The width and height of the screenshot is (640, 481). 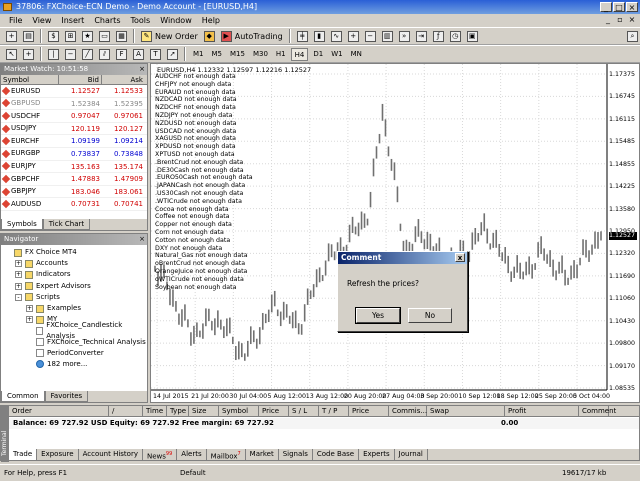 What do you see at coordinates (239, 411) in the screenshot?
I see `terminal-column-header: Symbol` at bounding box center [239, 411].